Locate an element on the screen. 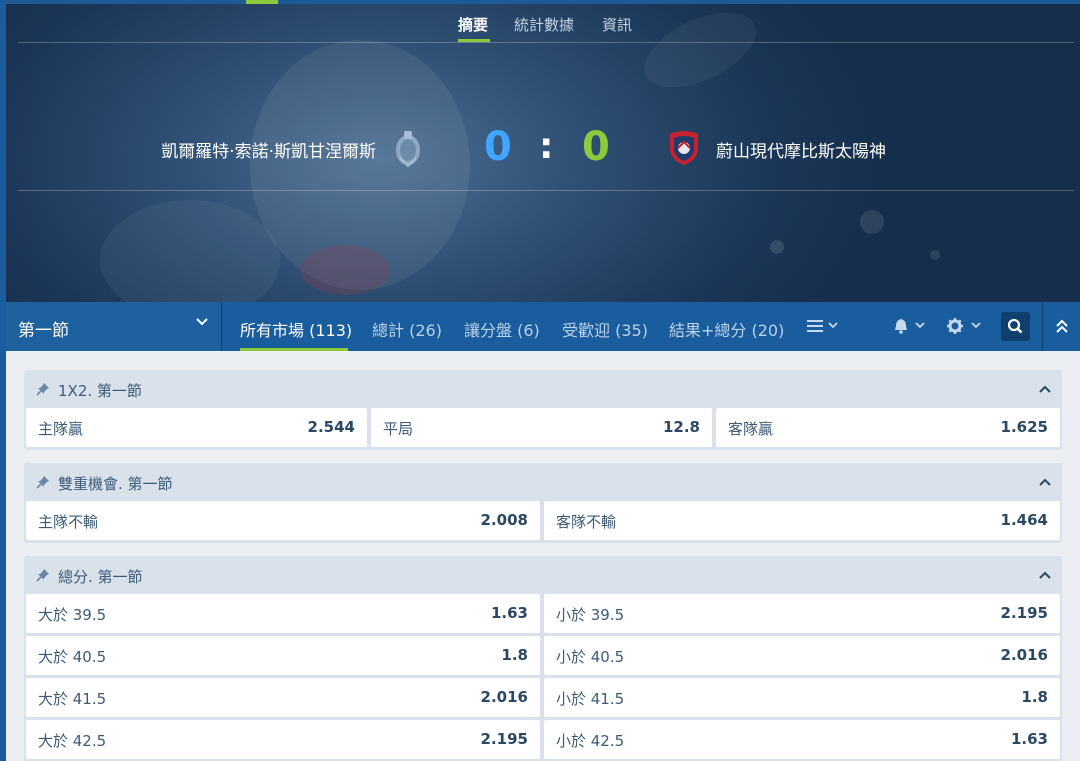 The image size is (1080, 761). market-header: 1X2. 第一節 is located at coordinates (543, 389).